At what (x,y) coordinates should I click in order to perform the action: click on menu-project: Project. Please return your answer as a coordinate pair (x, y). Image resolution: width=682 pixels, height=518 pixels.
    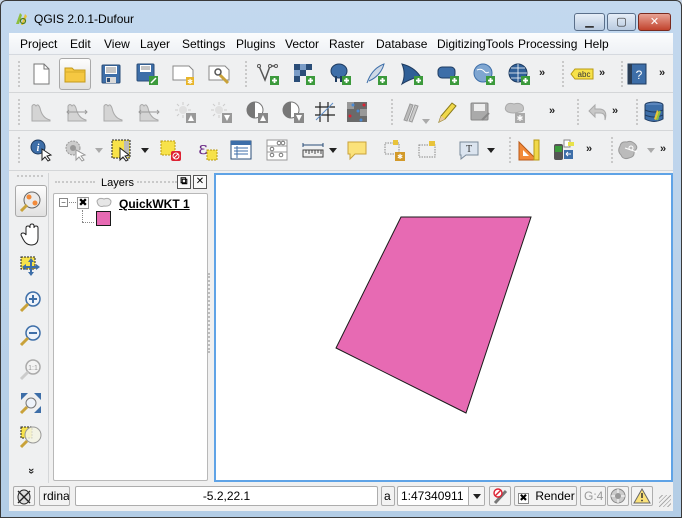
    Looking at the image, I should click on (38, 44).